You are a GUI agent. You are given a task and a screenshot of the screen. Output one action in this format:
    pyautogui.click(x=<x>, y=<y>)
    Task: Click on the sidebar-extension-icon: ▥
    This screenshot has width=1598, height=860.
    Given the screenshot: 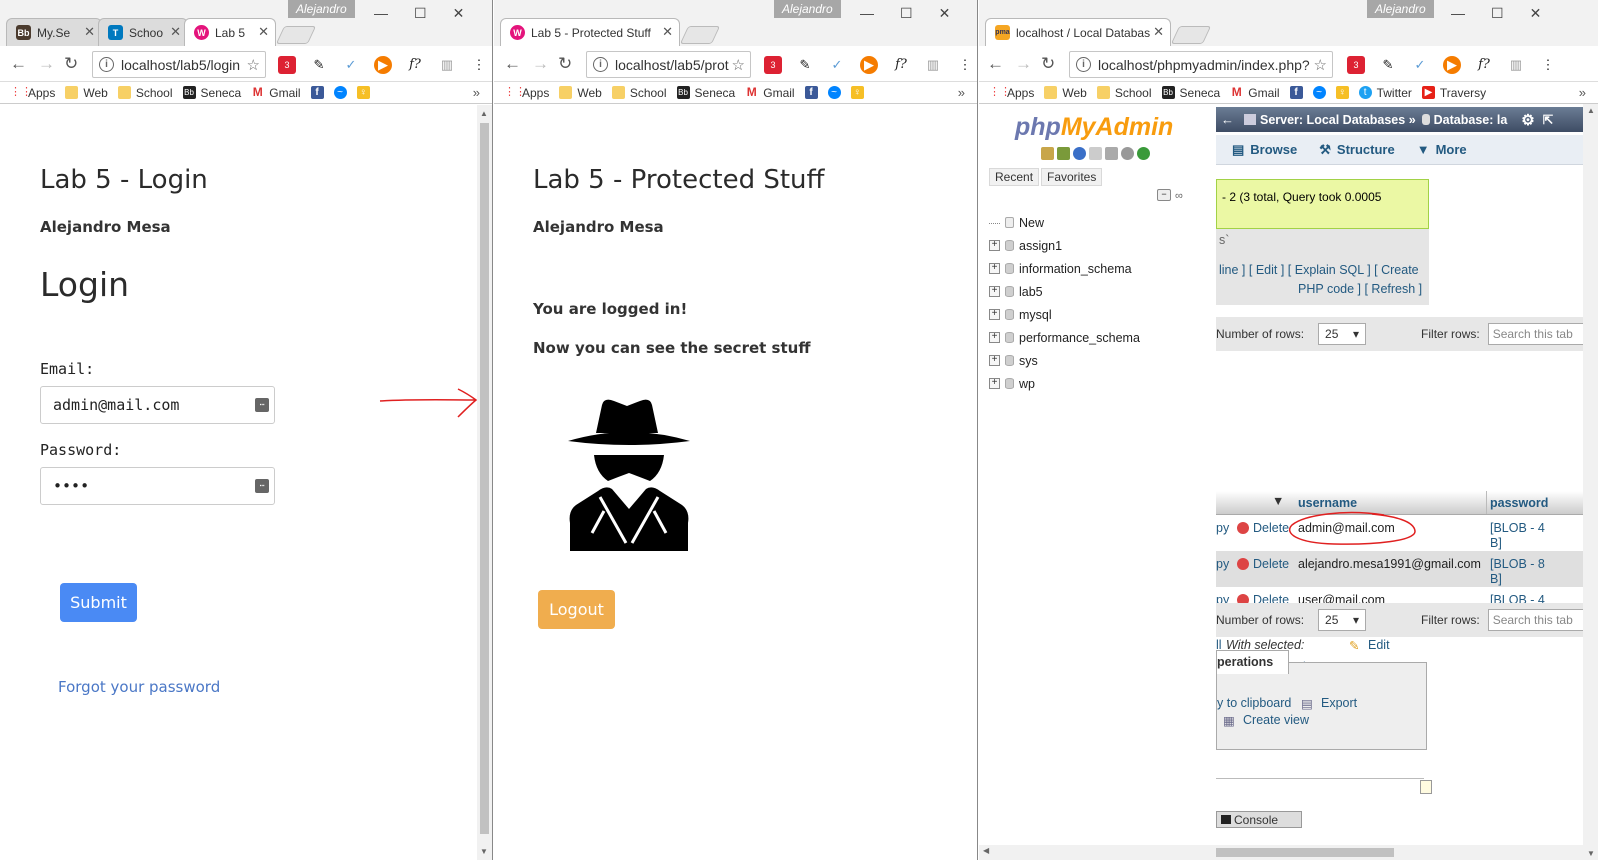 What is the action you would take?
    pyautogui.click(x=933, y=65)
    